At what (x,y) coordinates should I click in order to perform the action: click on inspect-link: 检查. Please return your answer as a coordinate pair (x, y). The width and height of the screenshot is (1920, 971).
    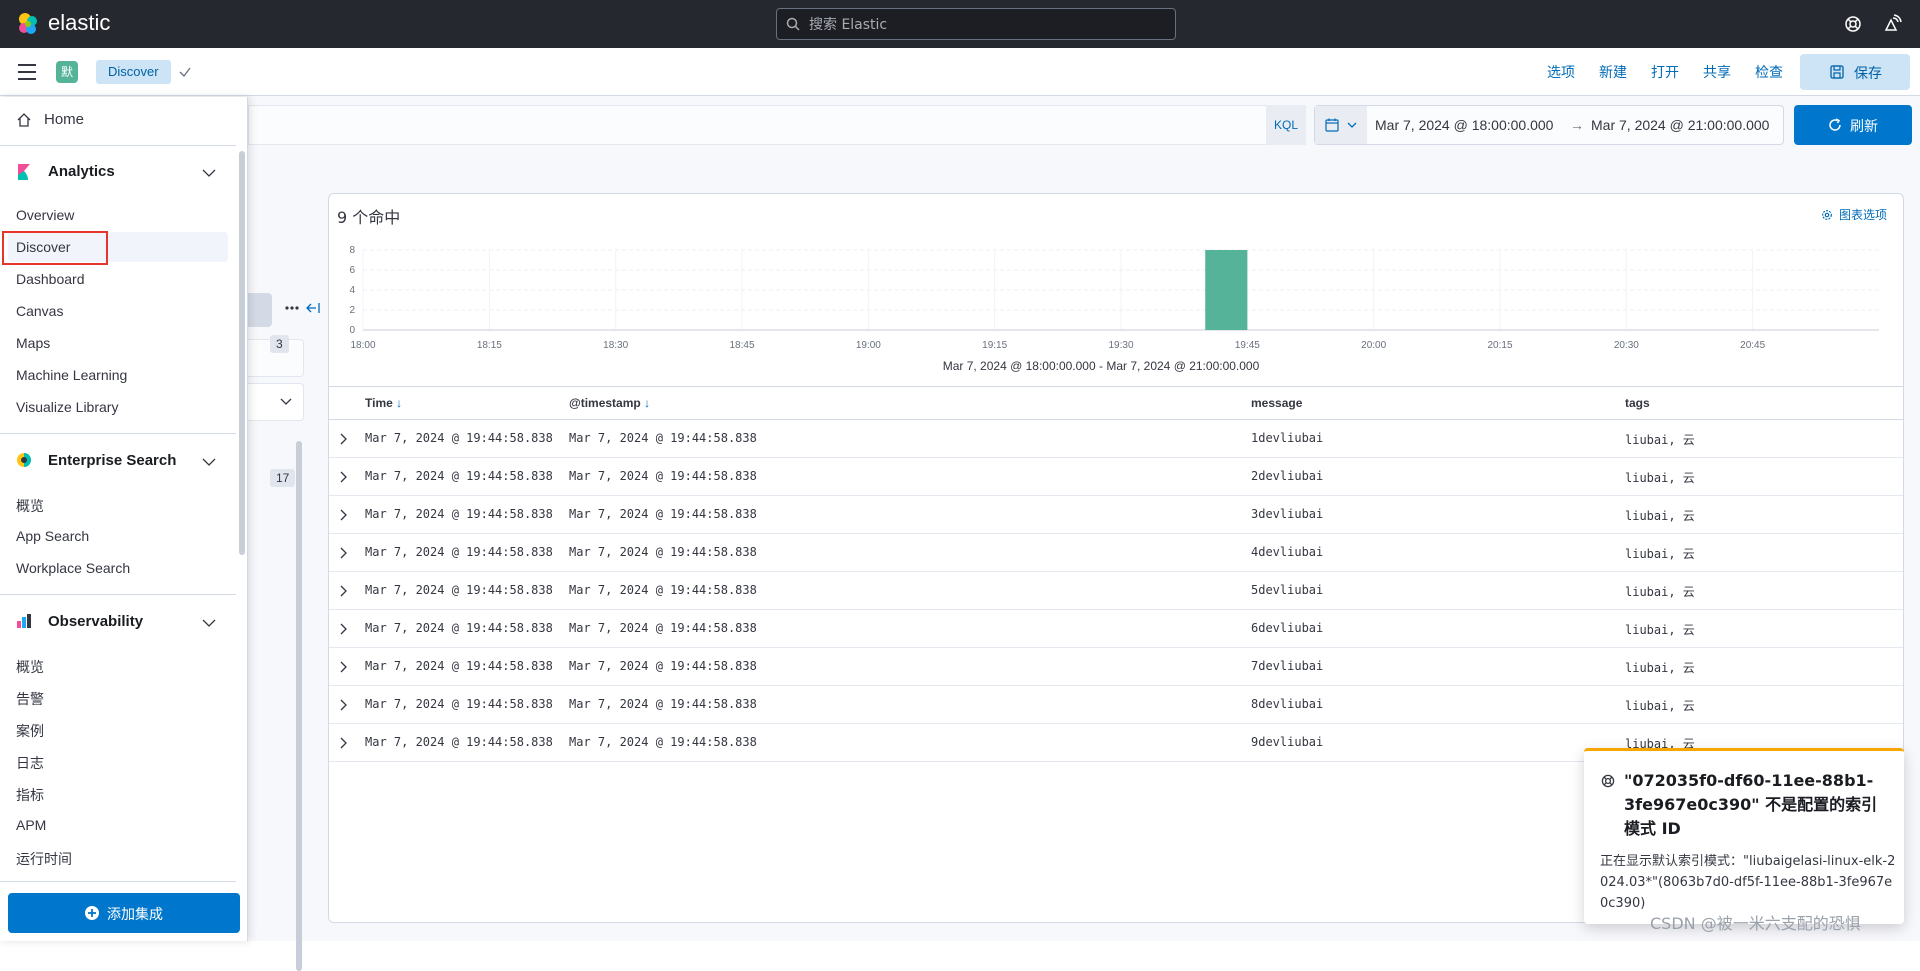
    Looking at the image, I should click on (1769, 72).